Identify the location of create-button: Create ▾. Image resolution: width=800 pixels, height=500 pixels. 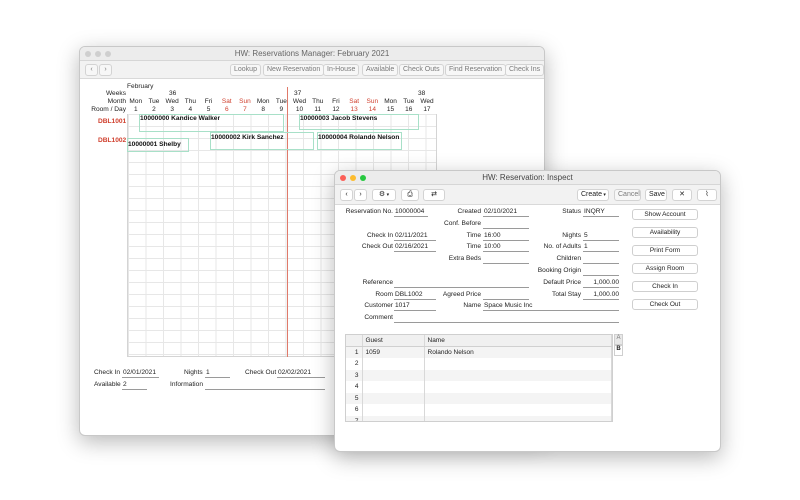
(593, 195).